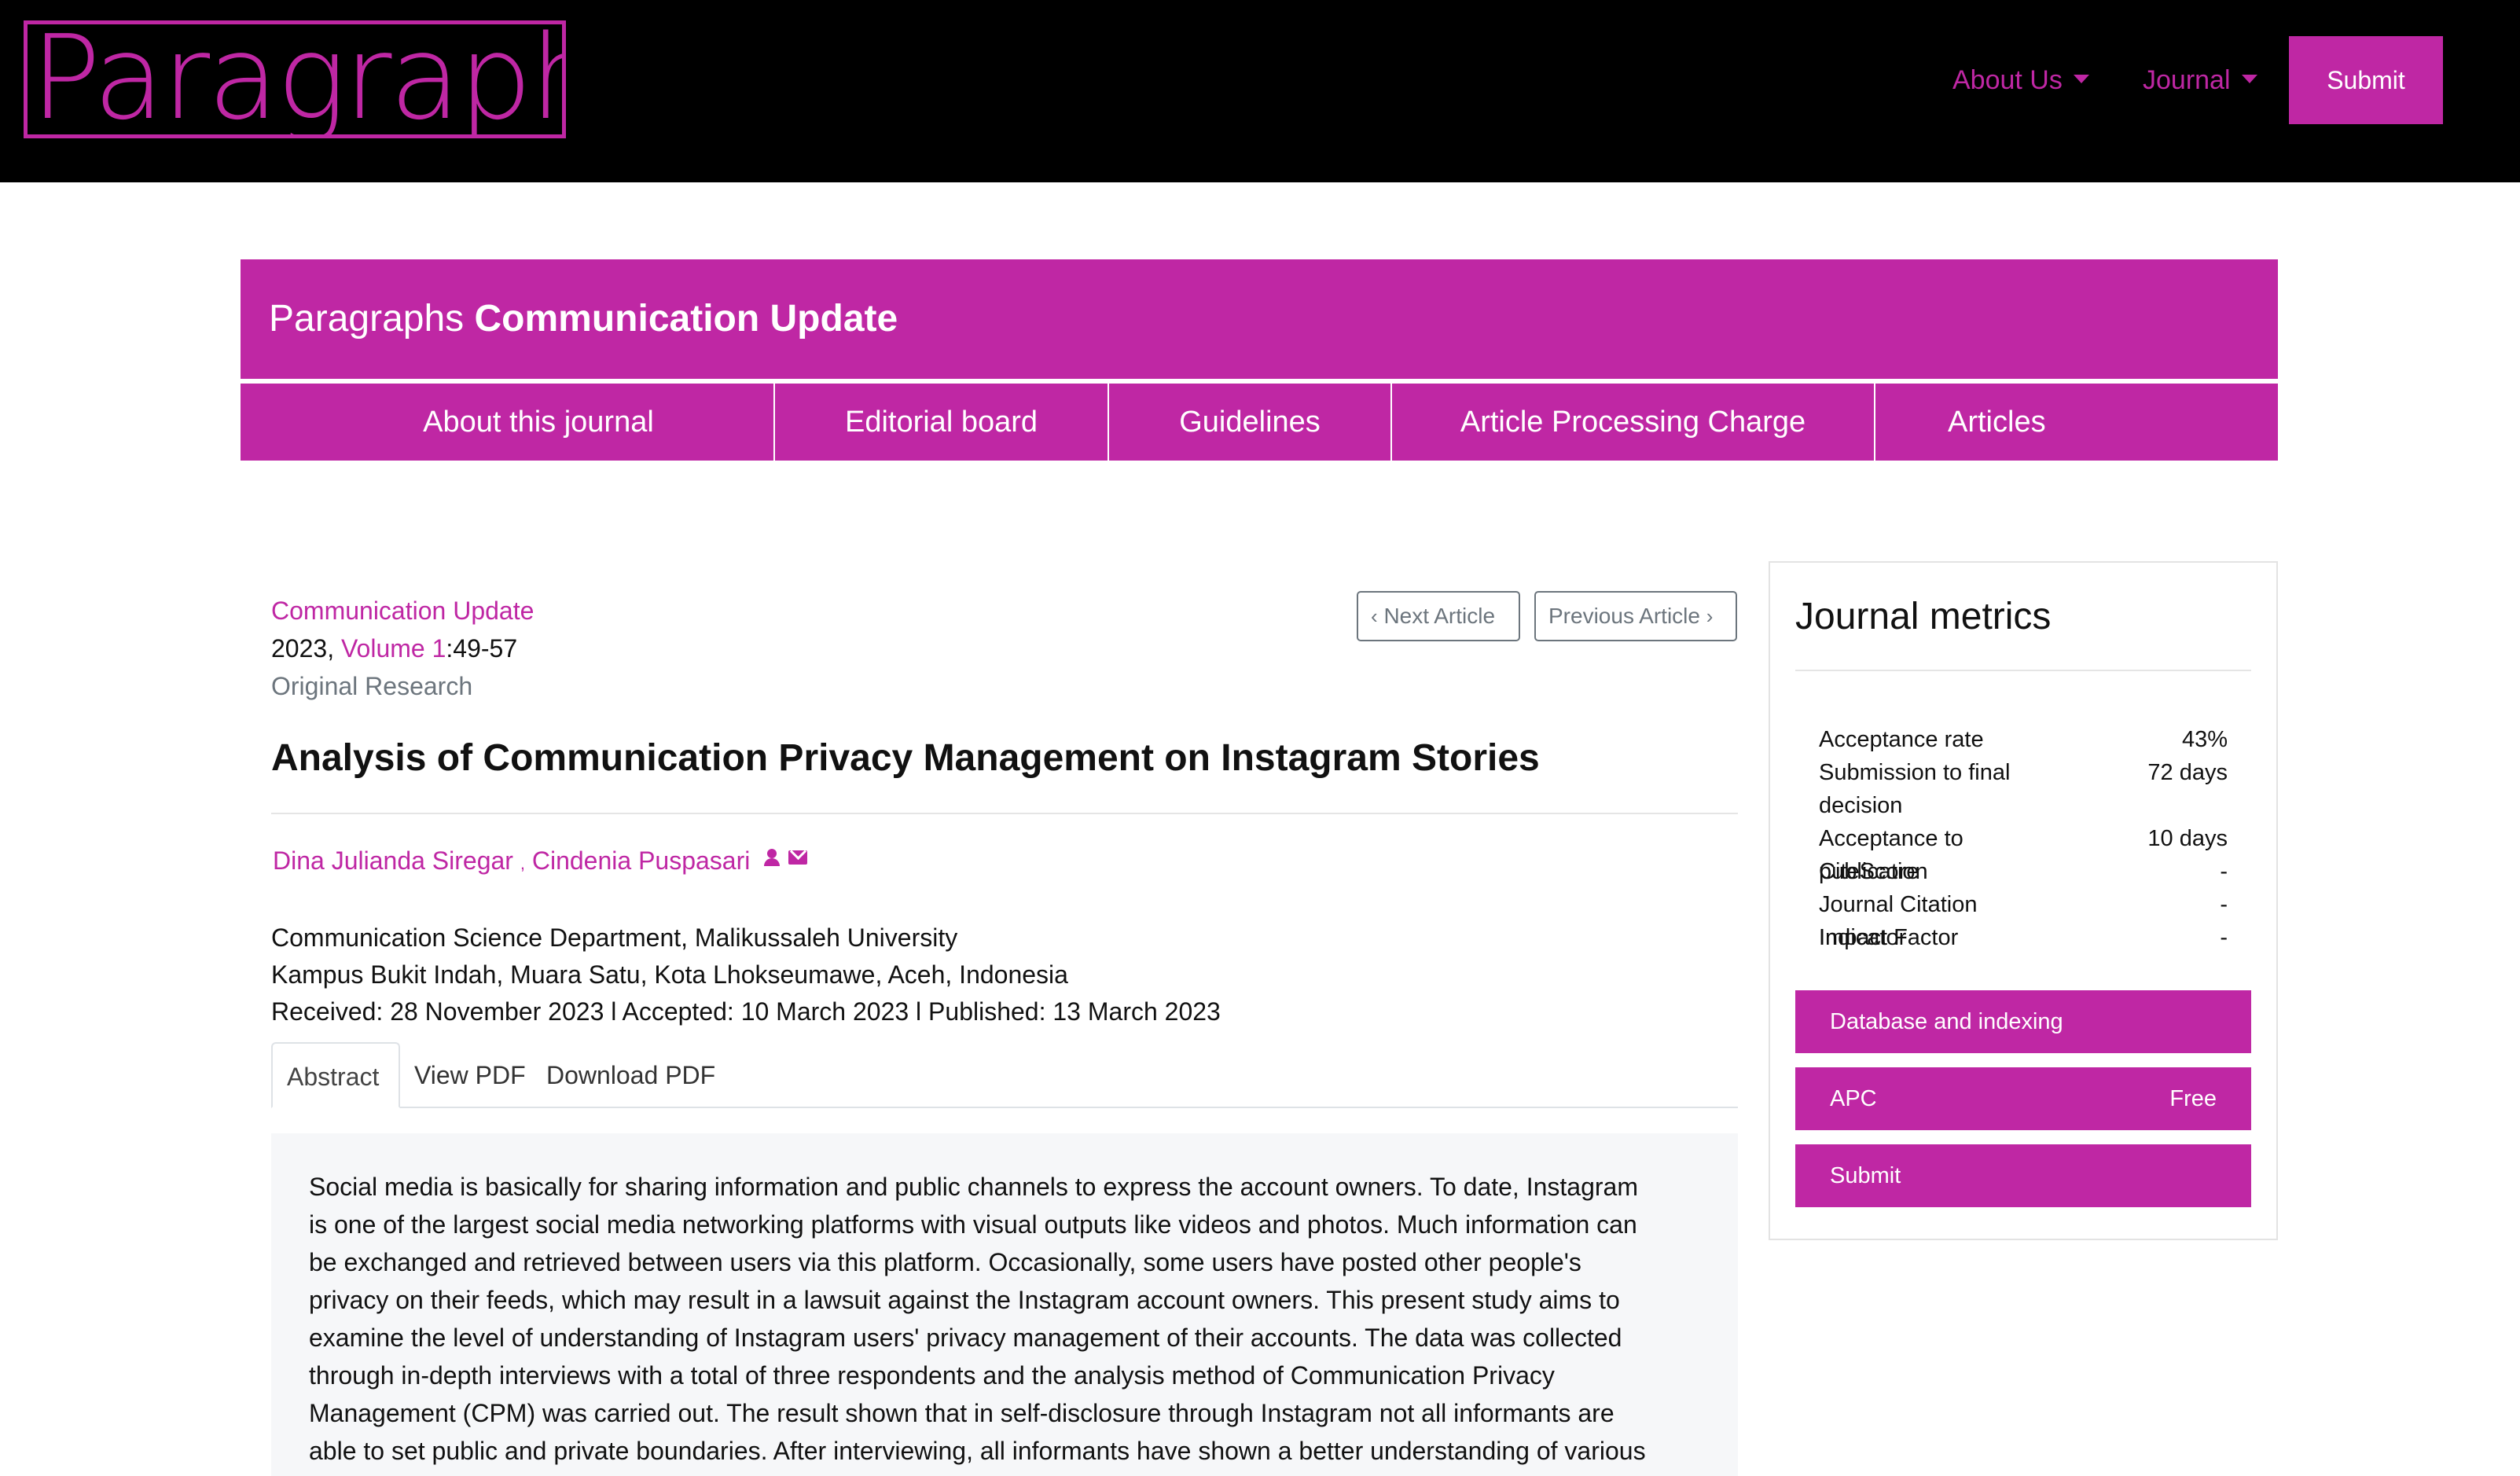 This screenshot has height=1476, width=2520. I want to click on next-article-label: Next Article, so click(1439, 616).